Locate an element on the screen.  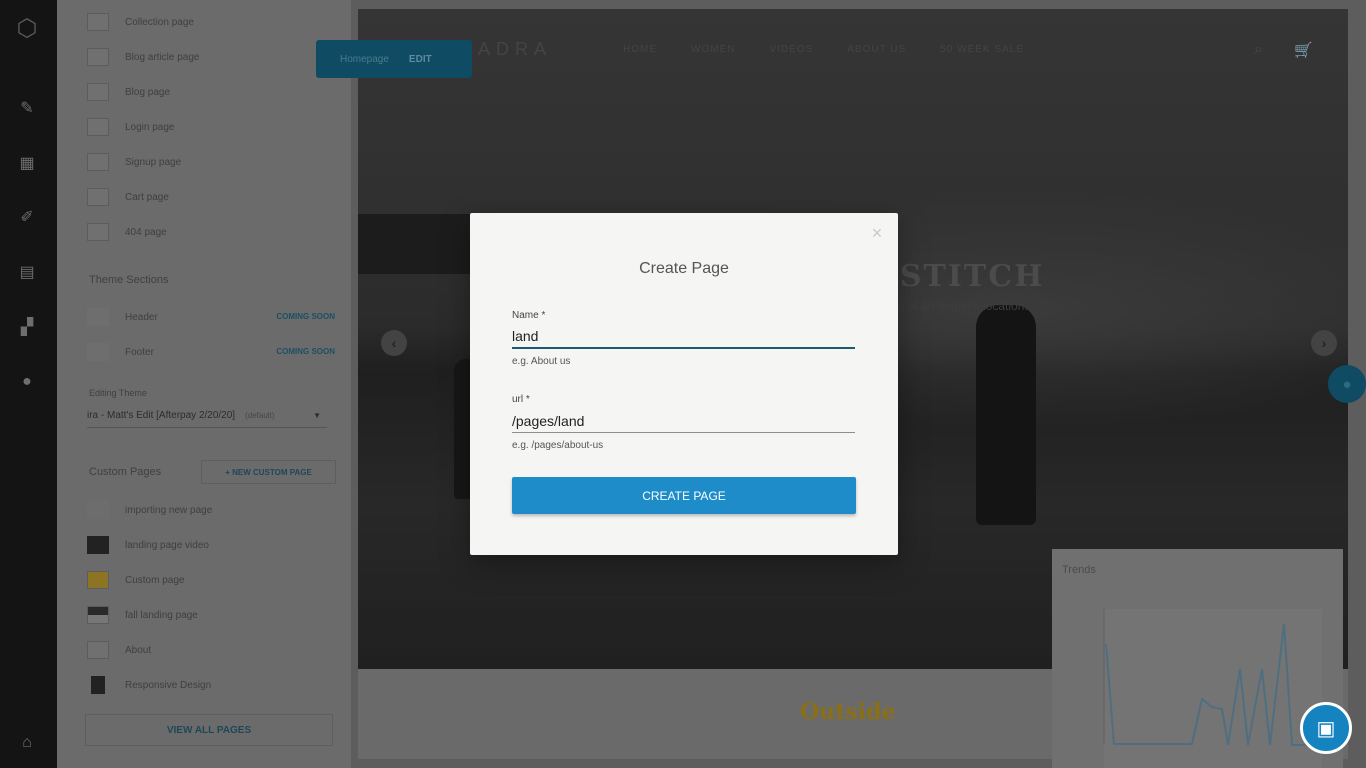
custom-page-item: landing page video is located at coordinates (148, 545).